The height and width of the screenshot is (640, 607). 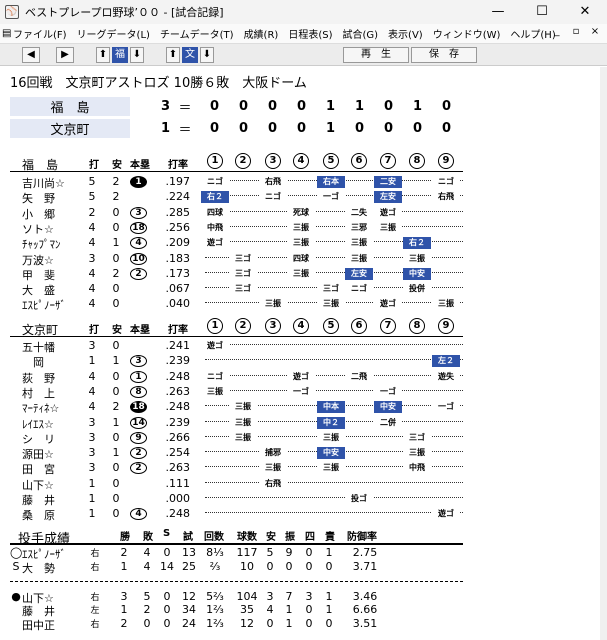 I want to click on batter-row: ﾚｲｴｽ☆ 3 1 14 .239 三振 中２ 二併, so click(x=300, y=423).